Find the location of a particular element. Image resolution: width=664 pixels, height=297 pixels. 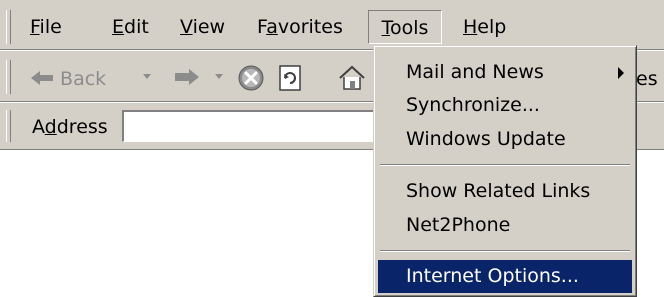

address-label-pre: A is located at coordinates (38, 127).